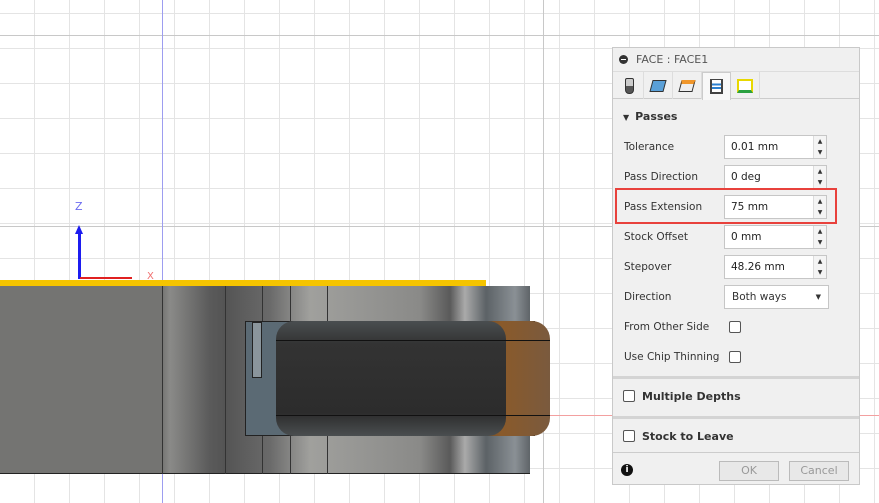 The height and width of the screenshot is (503, 879). What do you see at coordinates (243, 283) in the screenshot?
I see `face-selection` at bounding box center [243, 283].